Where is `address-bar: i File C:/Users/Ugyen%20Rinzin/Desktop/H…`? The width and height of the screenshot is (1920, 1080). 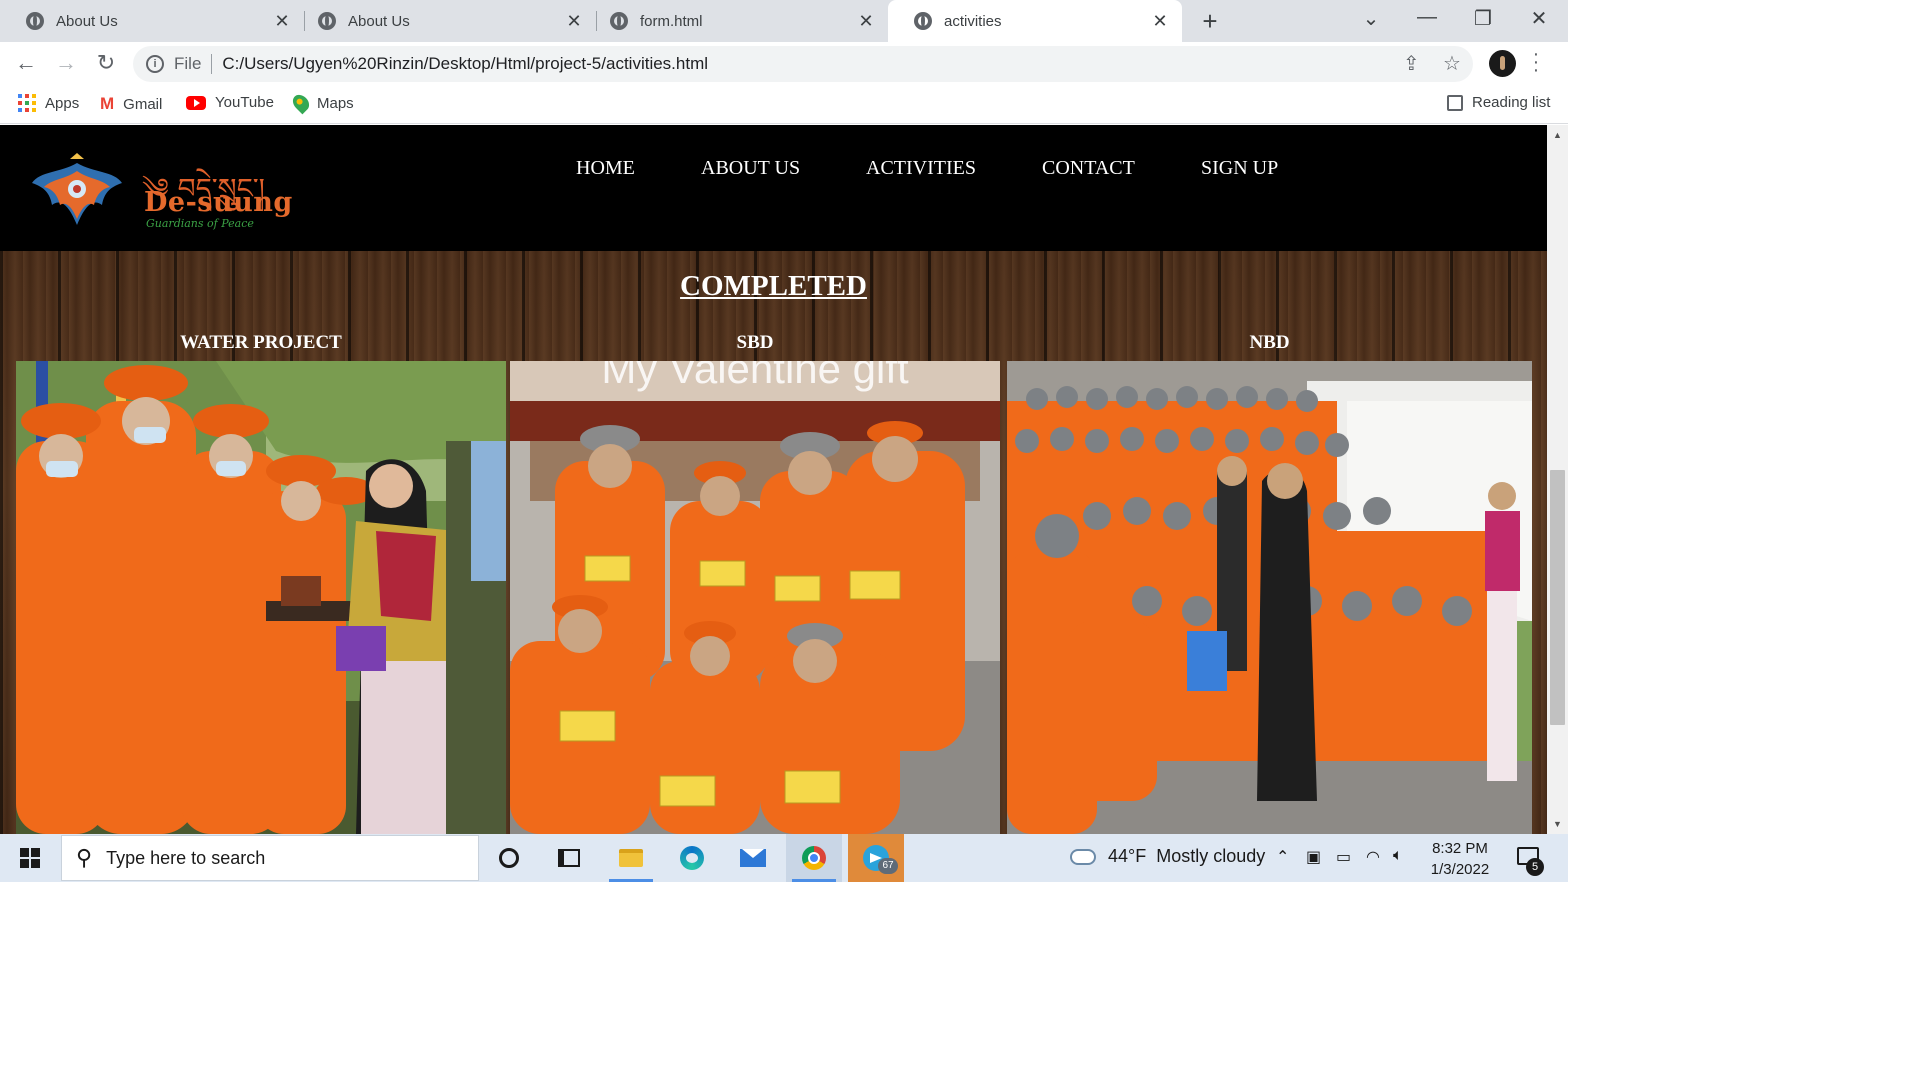 address-bar: i File C:/Users/Ugyen%20Rinzin/Desktop/H… is located at coordinates (803, 64).